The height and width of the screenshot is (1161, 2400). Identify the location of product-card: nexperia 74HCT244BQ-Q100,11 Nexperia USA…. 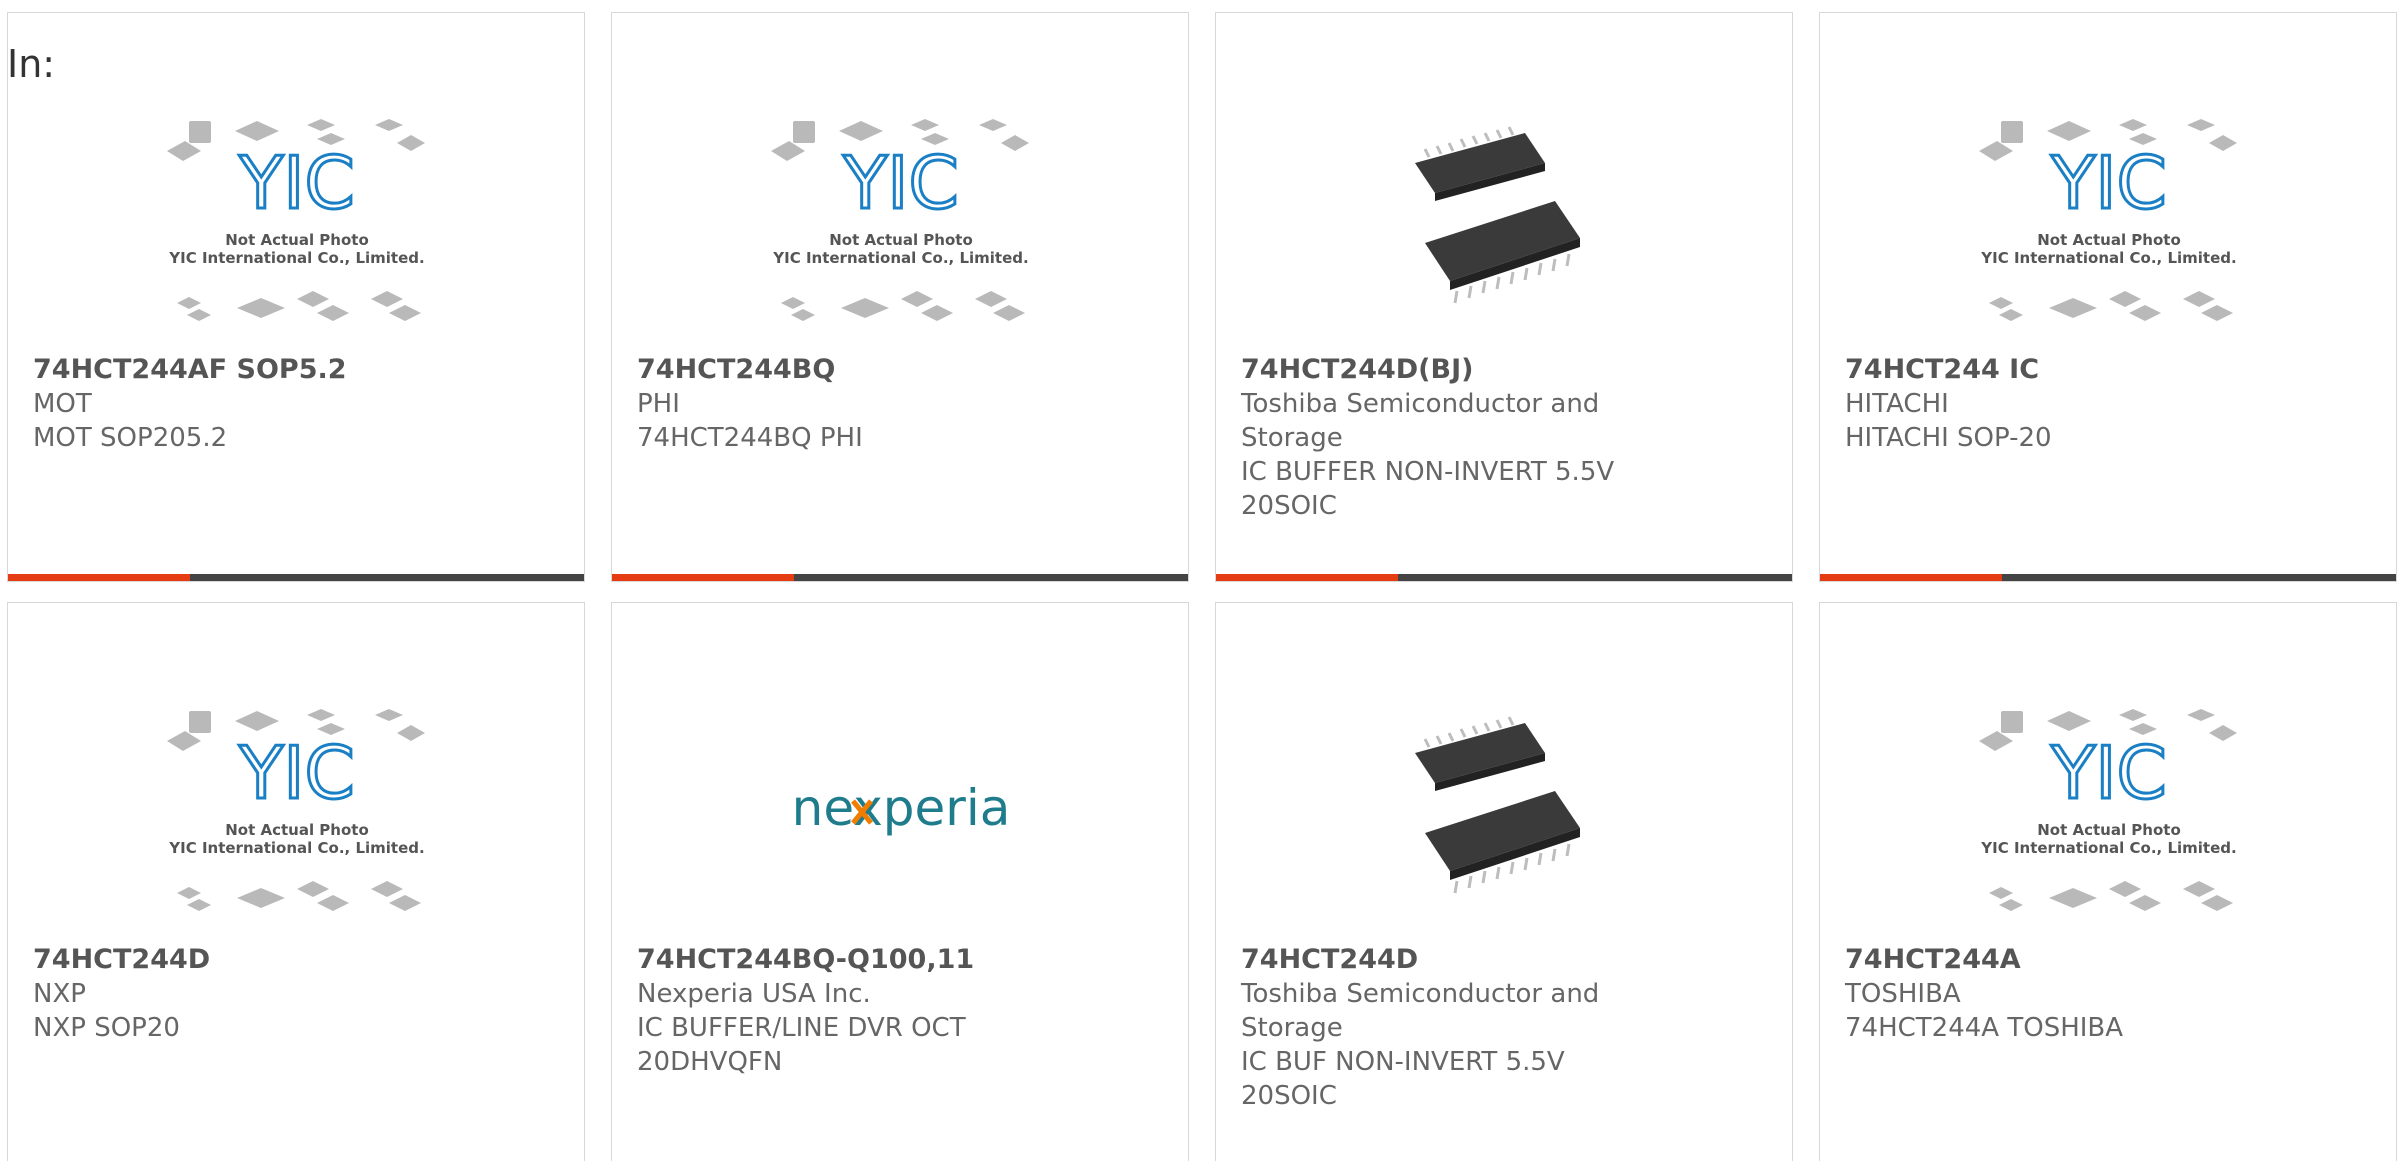
(900, 881).